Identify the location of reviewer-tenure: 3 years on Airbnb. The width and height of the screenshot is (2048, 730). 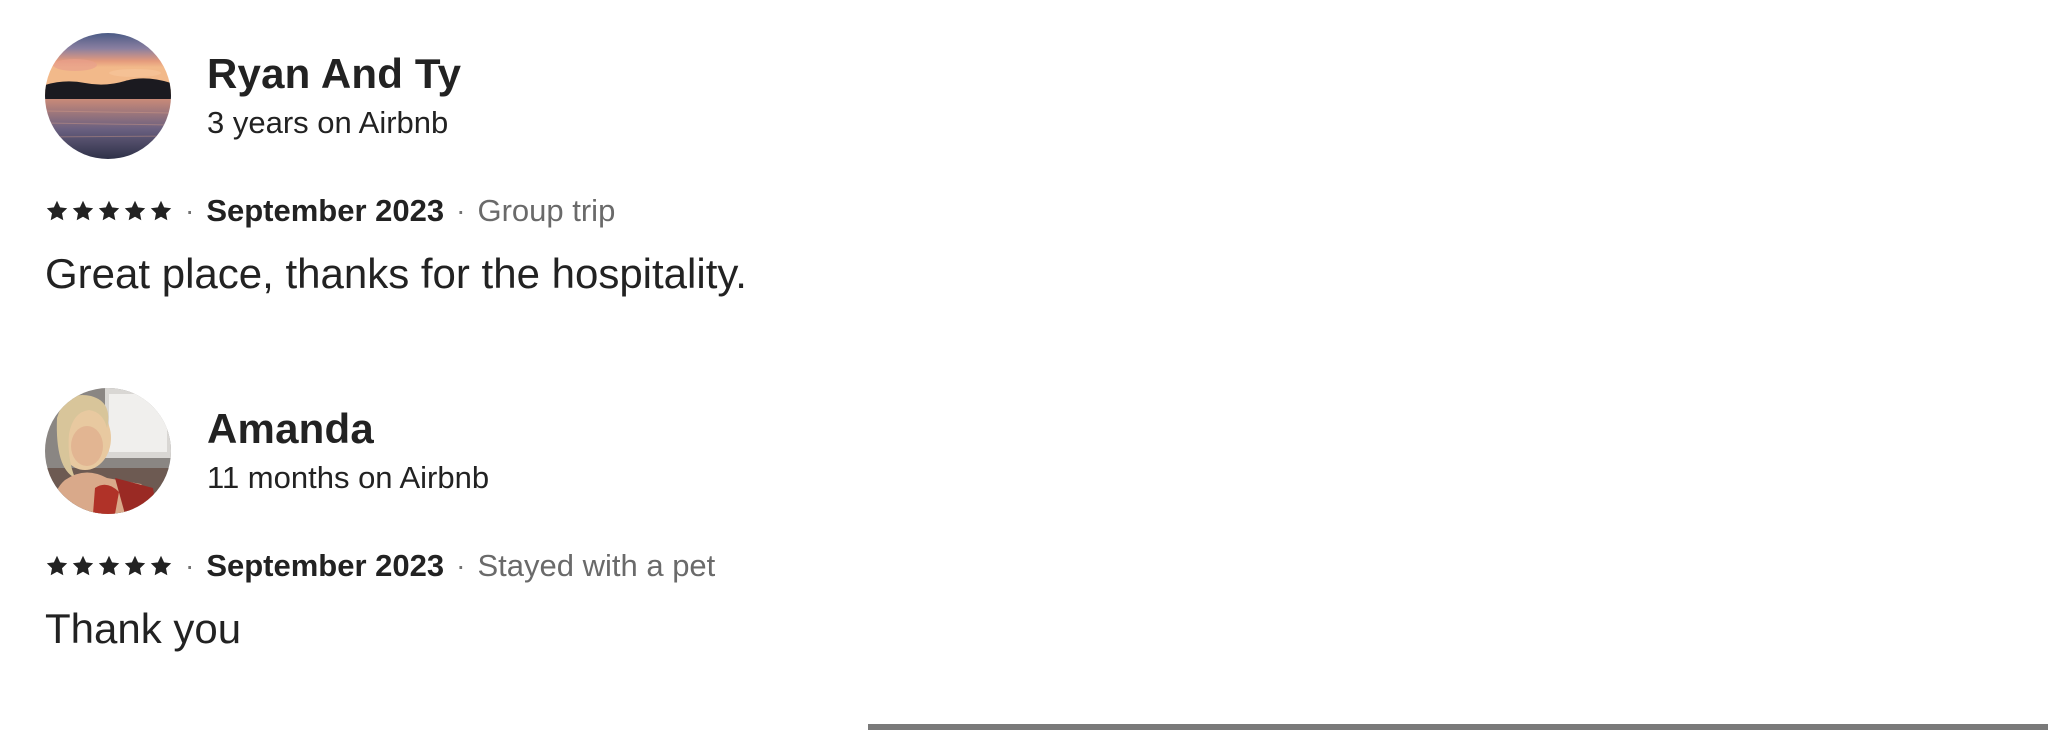
(328, 122).